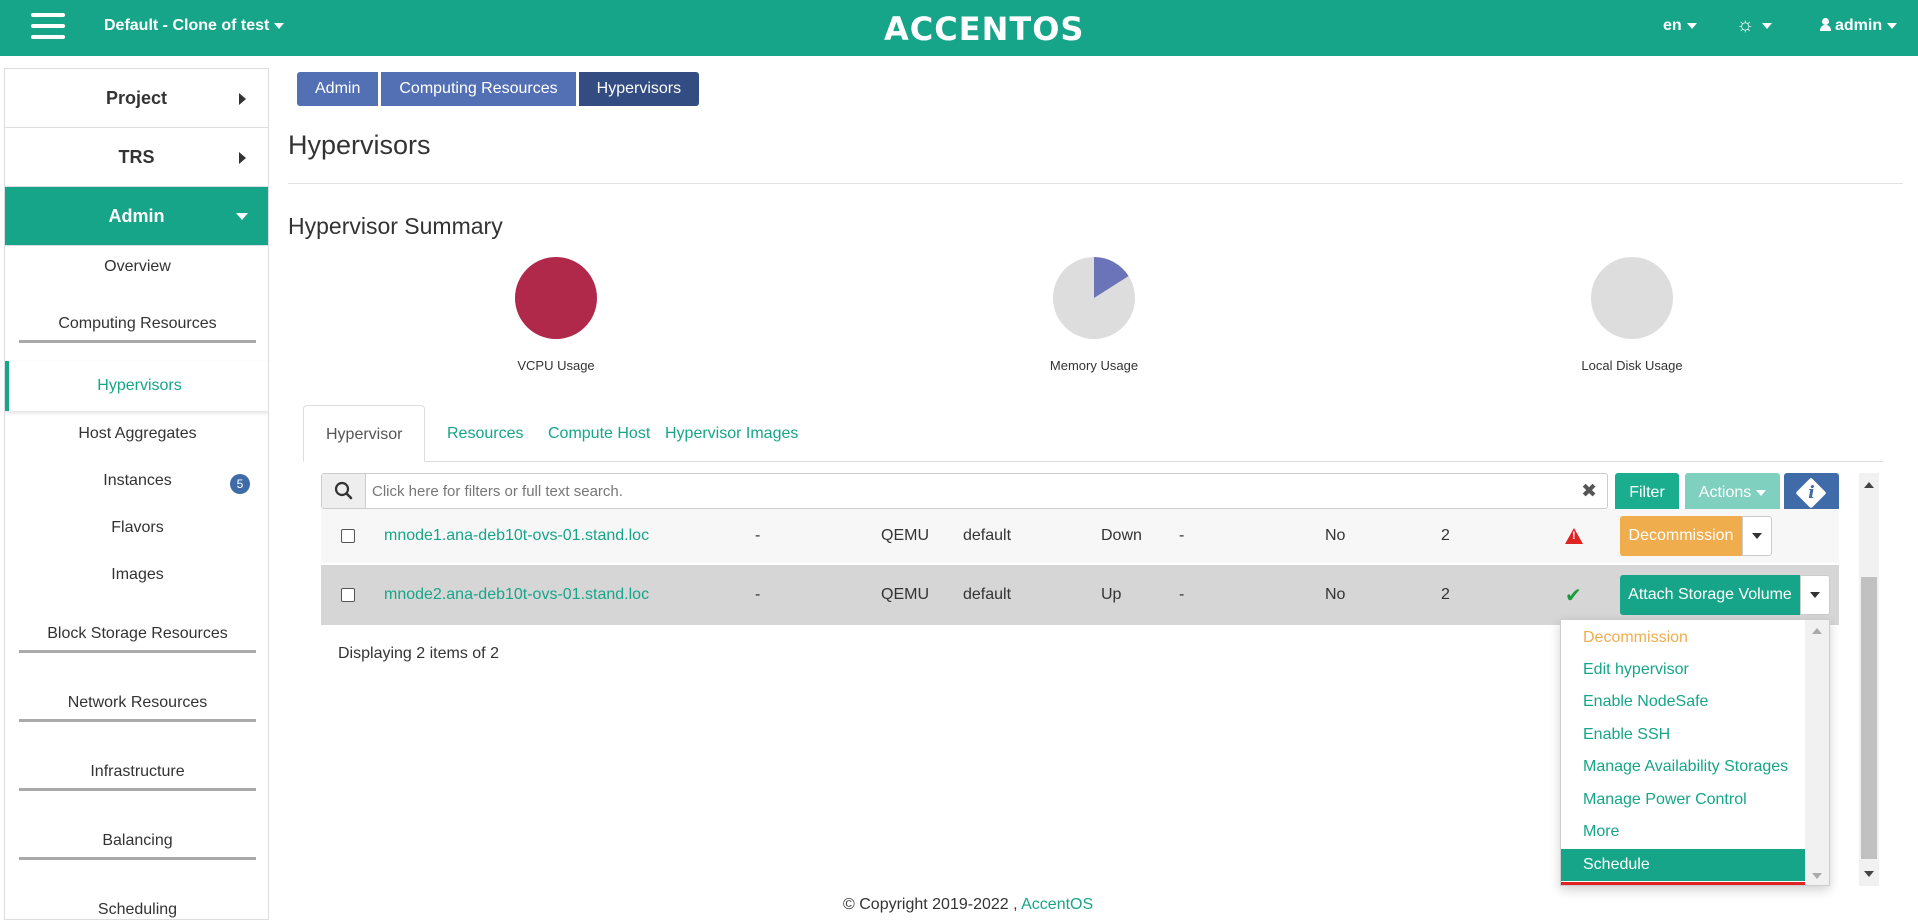 The height and width of the screenshot is (920, 1918). I want to click on local-disk-usage-pie, so click(1632, 298).